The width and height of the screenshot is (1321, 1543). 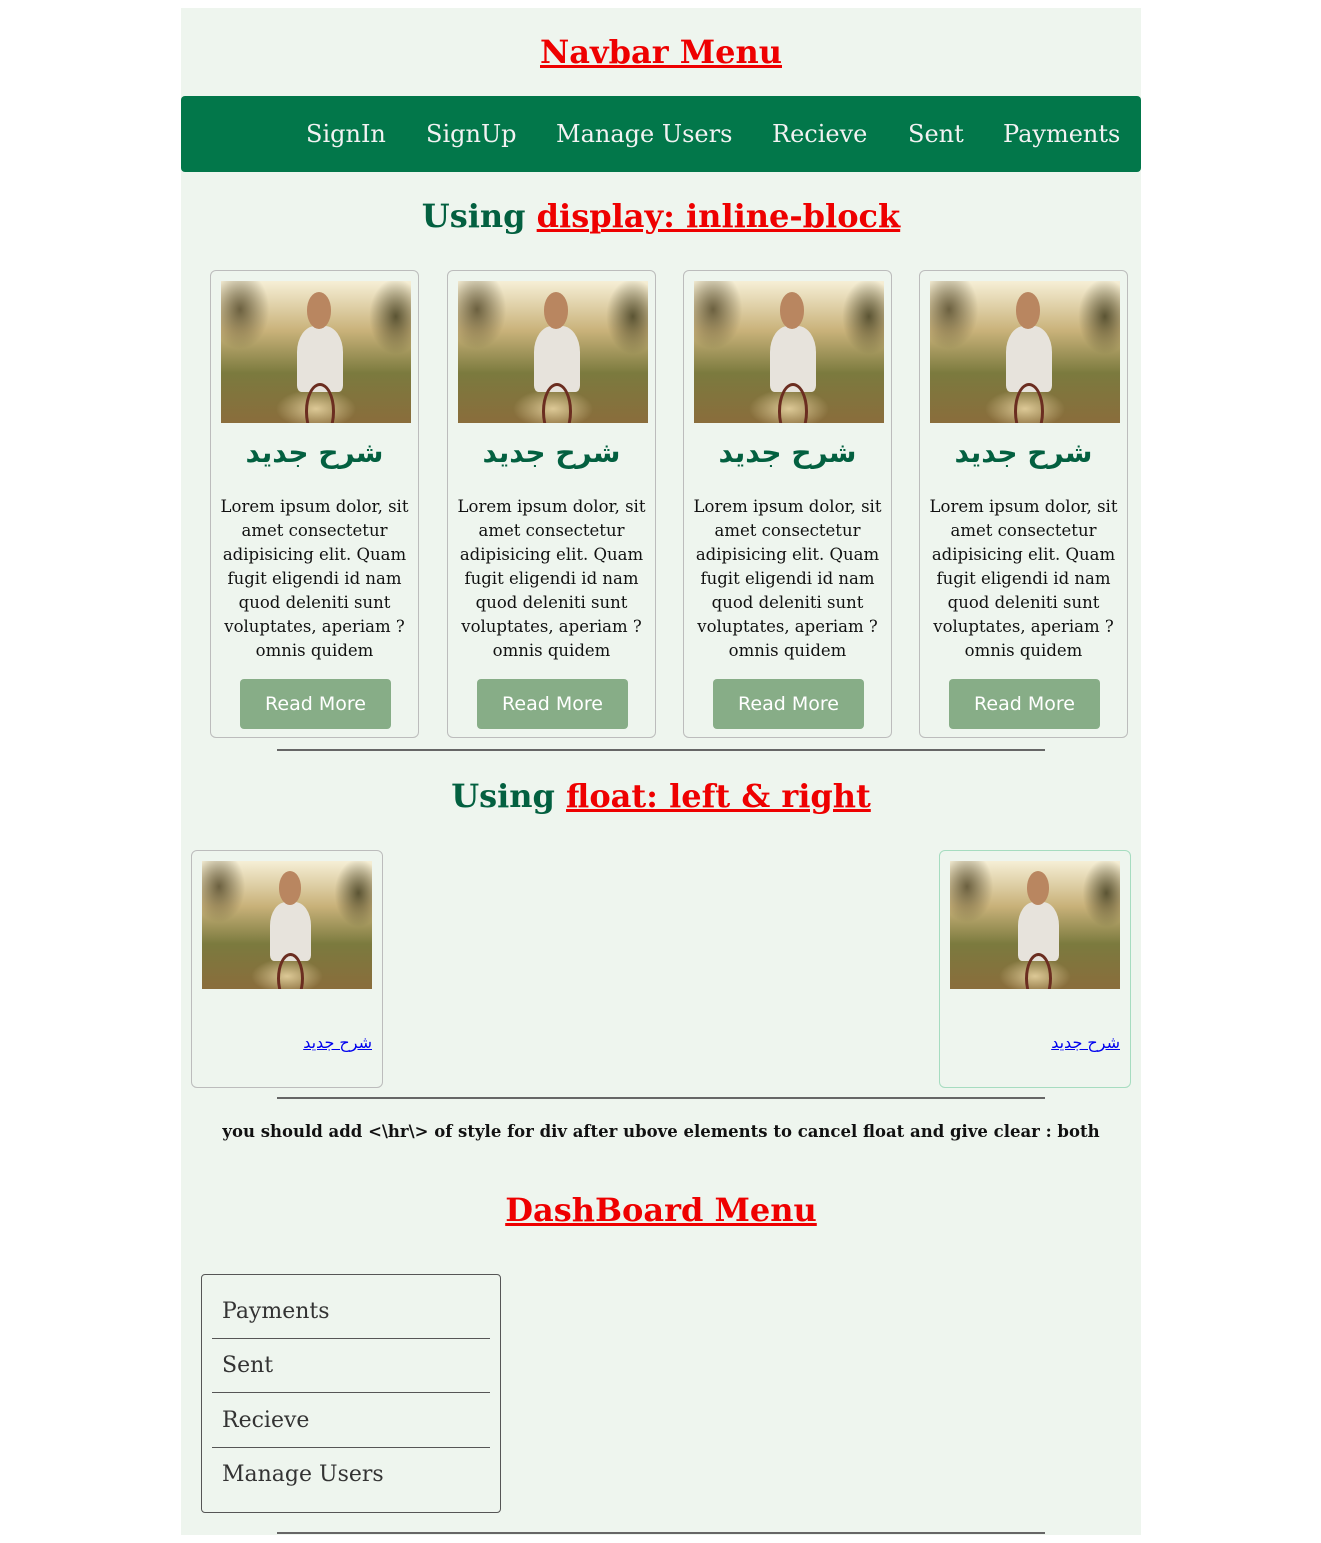 I want to click on inline-block-link: display: inline-block, so click(x=719, y=216).